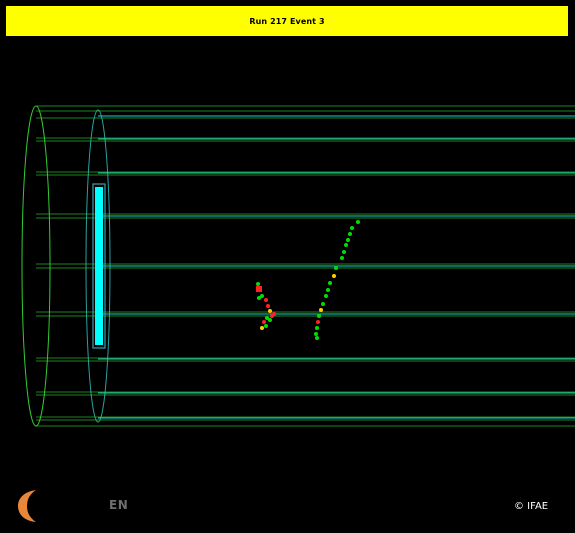 The height and width of the screenshot is (533, 575). What do you see at coordinates (308, 280) in the screenshot?
I see `track-hits` at bounding box center [308, 280].